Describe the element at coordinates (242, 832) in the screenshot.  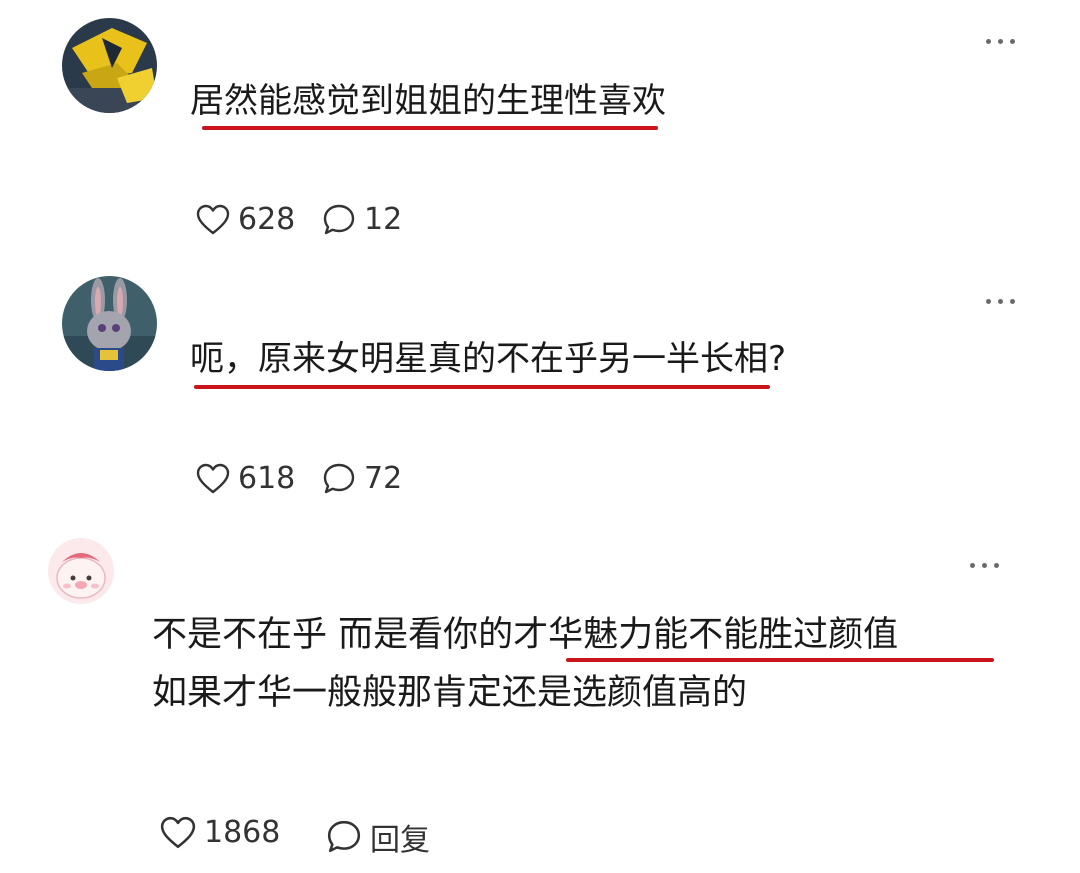
I see `like-count: 1868` at that location.